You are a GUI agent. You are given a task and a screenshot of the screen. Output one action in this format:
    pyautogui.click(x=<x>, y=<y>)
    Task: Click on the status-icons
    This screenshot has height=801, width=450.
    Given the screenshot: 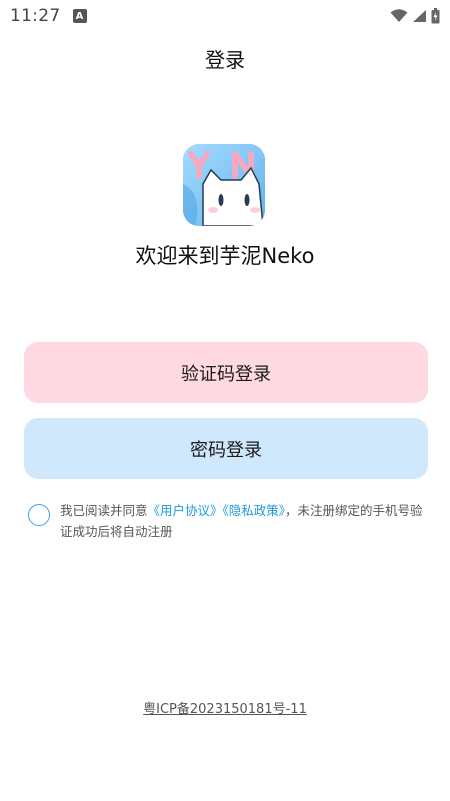 What is the action you would take?
    pyautogui.click(x=415, y=16)
    